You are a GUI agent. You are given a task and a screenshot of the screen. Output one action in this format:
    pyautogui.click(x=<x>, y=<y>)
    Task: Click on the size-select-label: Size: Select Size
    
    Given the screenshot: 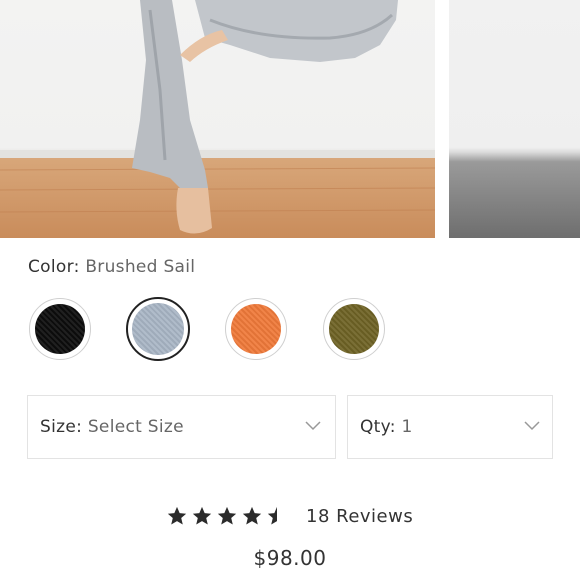 What is the action you would take?
    pyautogui.click(x=112, y=427)
    